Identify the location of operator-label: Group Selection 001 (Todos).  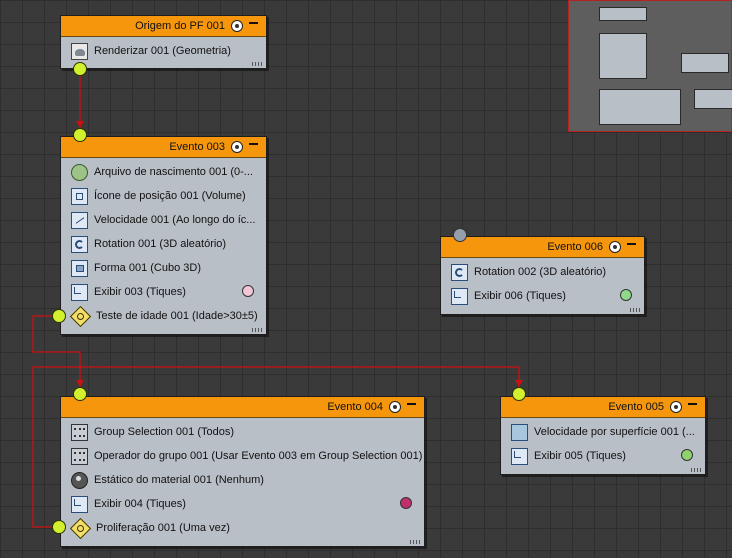
(164, 432).